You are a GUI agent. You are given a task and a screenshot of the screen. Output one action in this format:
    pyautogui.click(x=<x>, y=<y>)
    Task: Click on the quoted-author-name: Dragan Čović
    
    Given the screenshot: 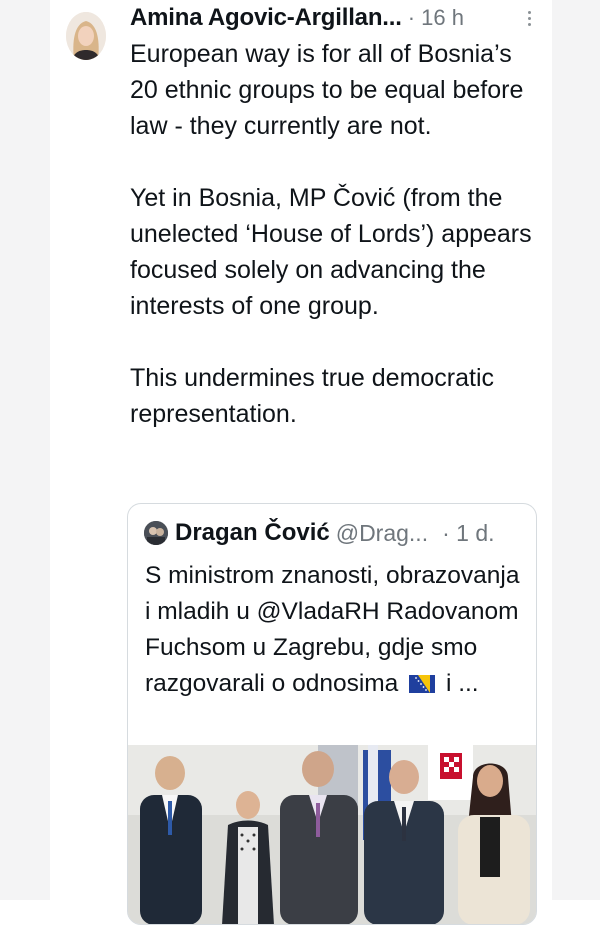 What is the action you would take?
    pyautogui.click(x=252, y=533)
    